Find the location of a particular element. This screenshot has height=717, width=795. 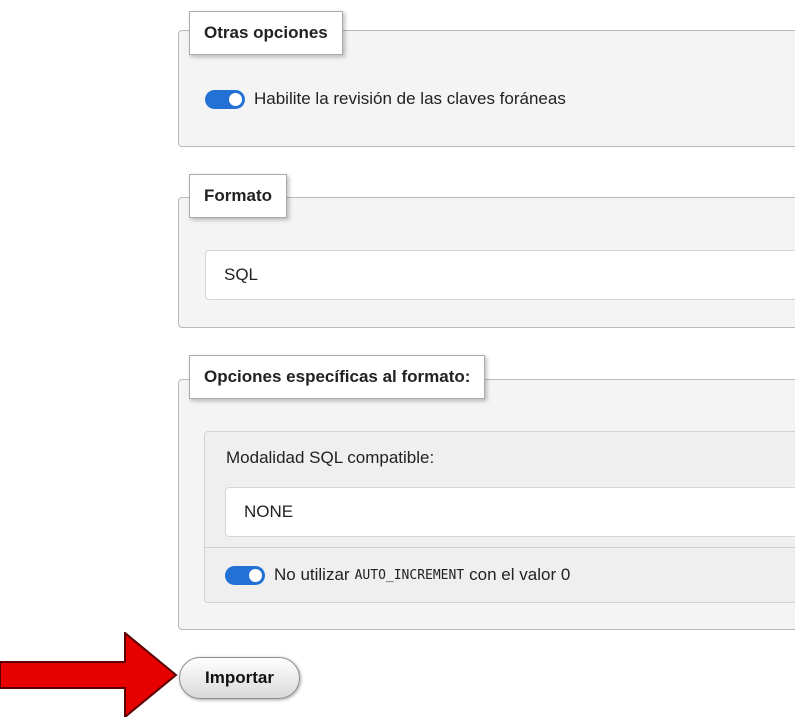

section-divider is located at coordinates (500, 547).